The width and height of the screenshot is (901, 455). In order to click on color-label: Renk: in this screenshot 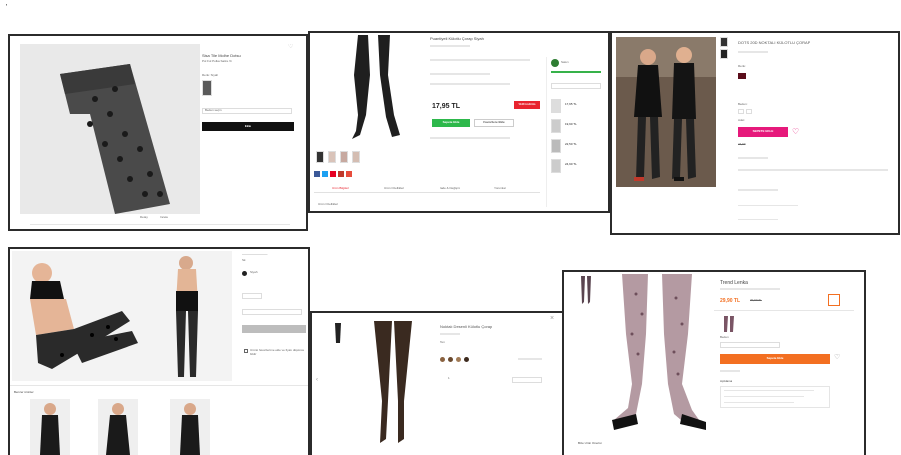, I will do `click(742, 66)`.